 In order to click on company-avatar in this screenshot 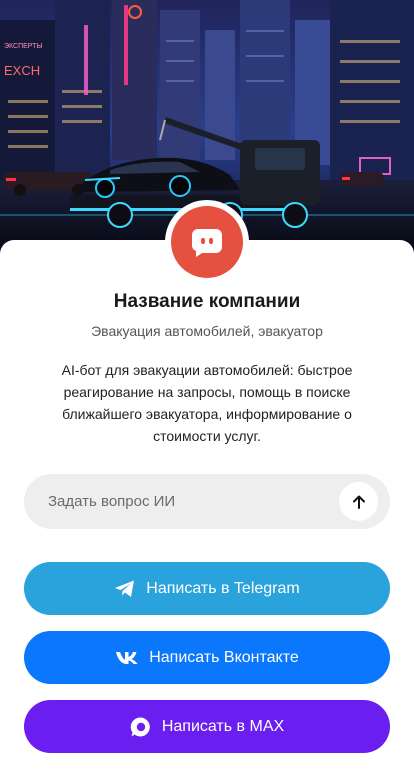, I will do `click(207, 242)`.